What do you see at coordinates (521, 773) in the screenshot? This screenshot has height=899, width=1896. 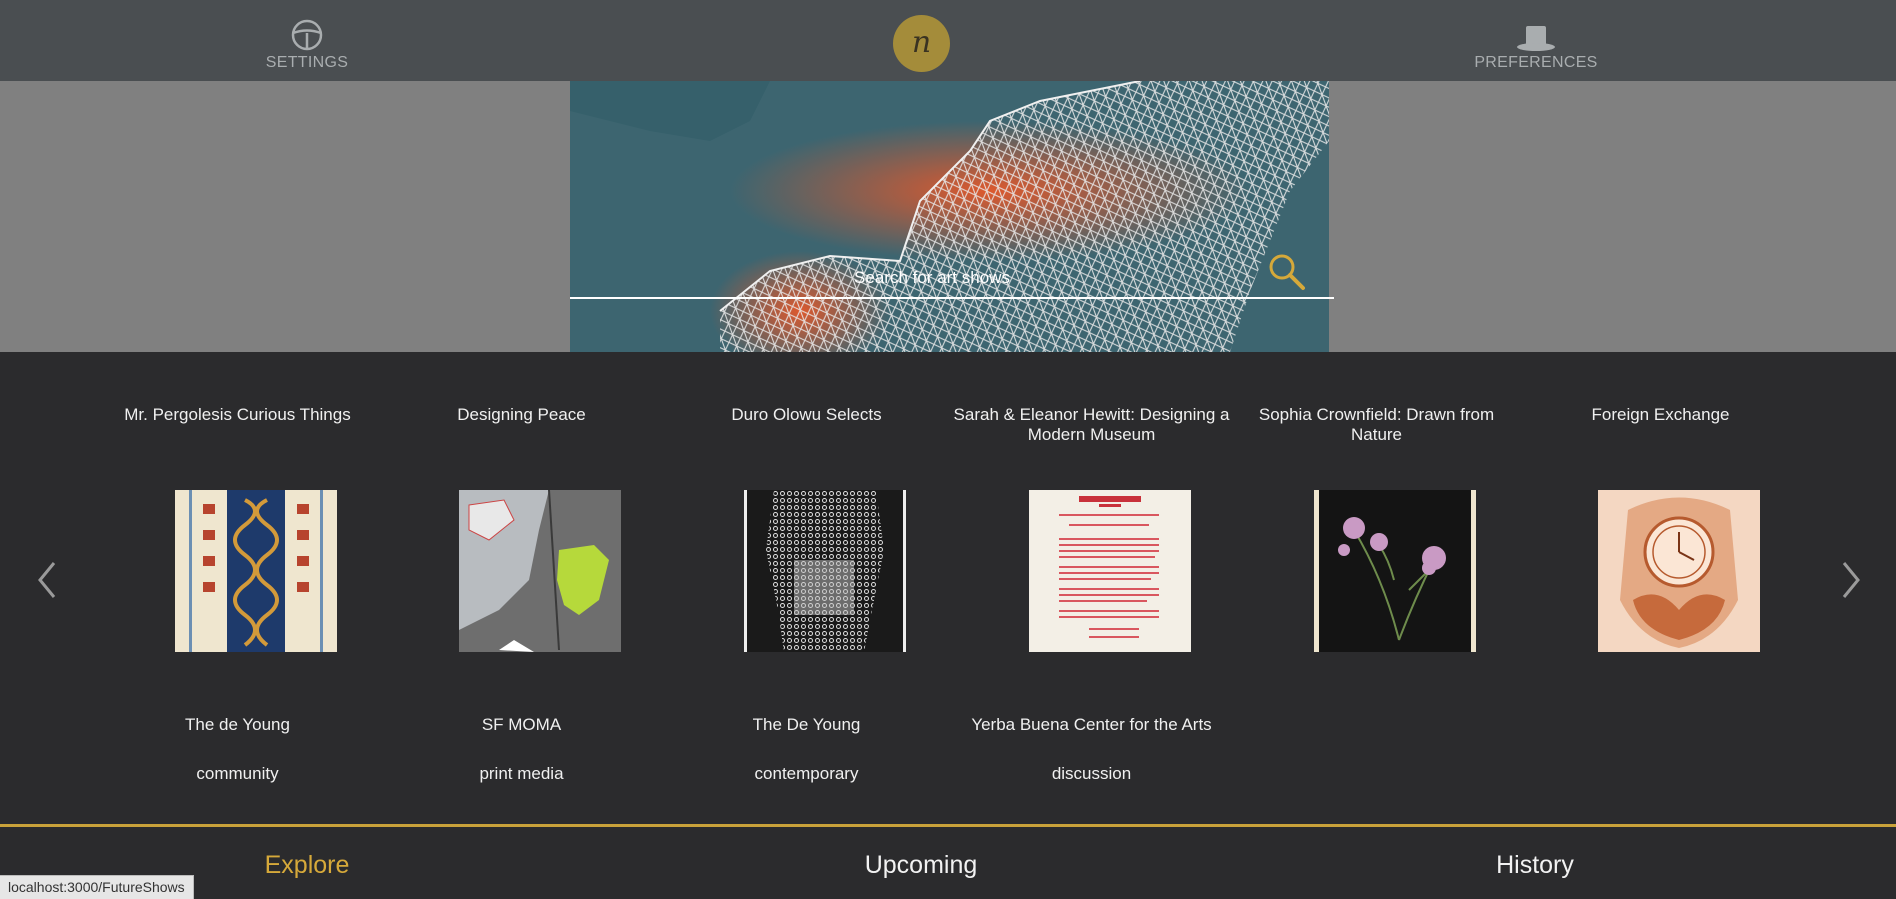 I see `show-tag: print media` at bounding box center [521, 773].